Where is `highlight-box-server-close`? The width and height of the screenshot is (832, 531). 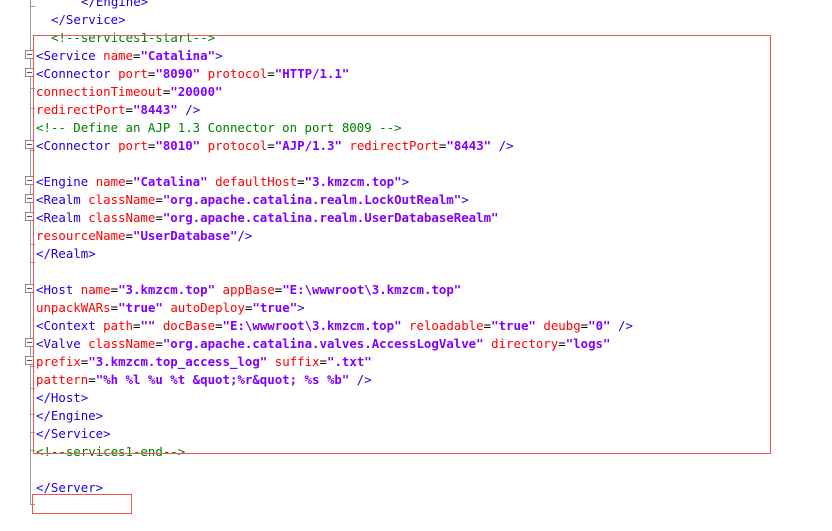 highlight-box-server-close is located at coordinates (82, 504).